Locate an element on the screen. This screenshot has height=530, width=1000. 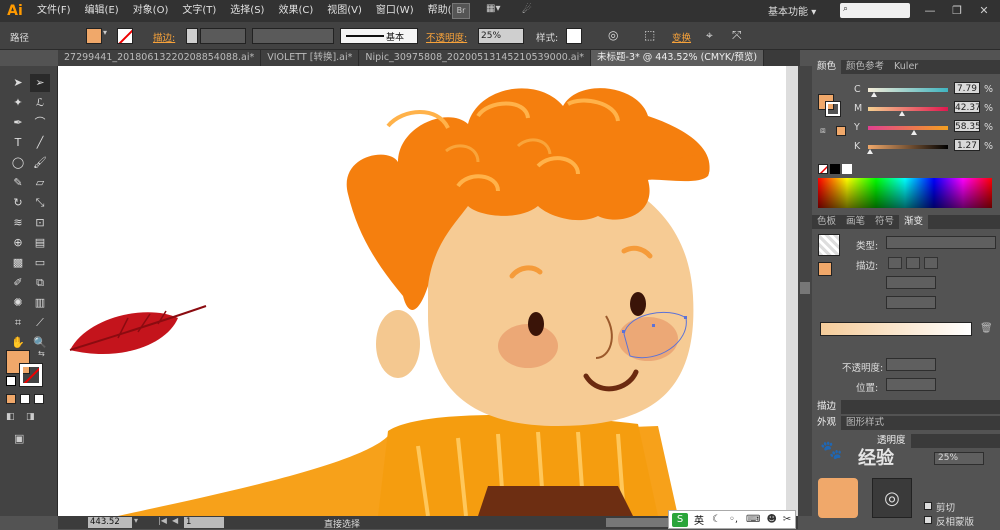
search-input: ⌕ is located at coordinates (875, 10).